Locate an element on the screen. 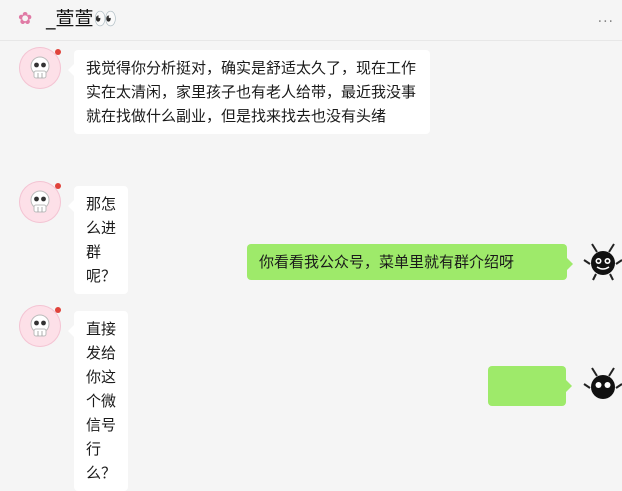 This screenshot has height=491, width=622. chat-title: _萱萱👀 is located at coordinates (81, 19).